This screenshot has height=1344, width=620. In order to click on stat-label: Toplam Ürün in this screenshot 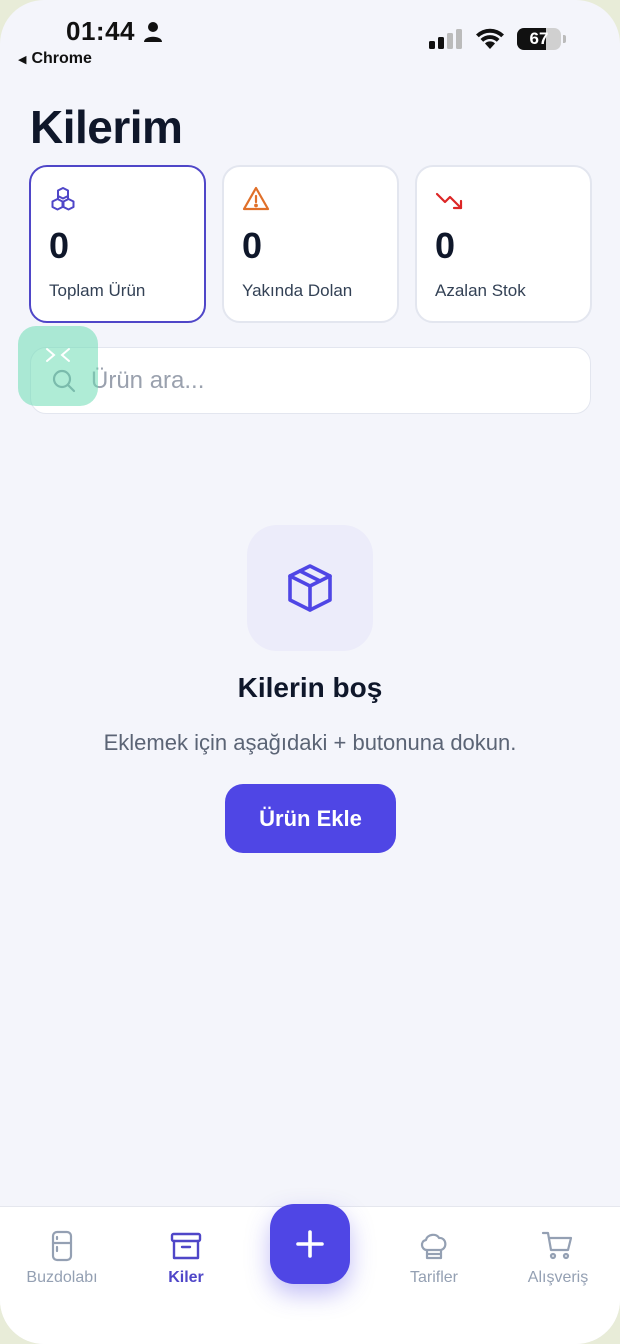, I will do `click(97, 290)`.